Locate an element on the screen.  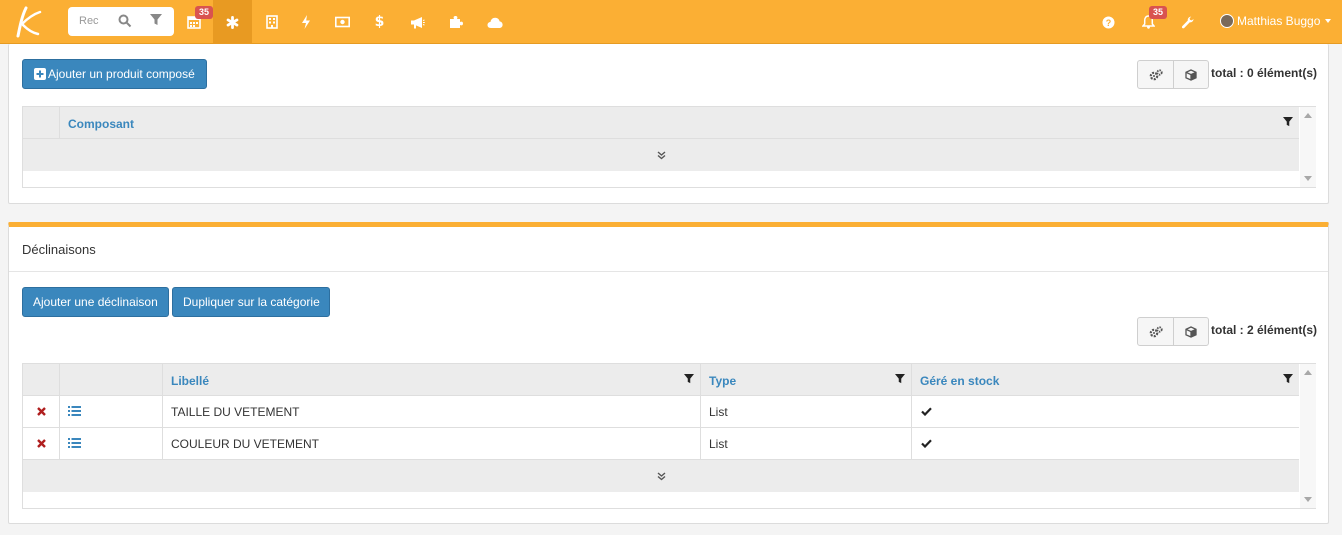
help-icon: ? is located at coordinates (1108, 22).